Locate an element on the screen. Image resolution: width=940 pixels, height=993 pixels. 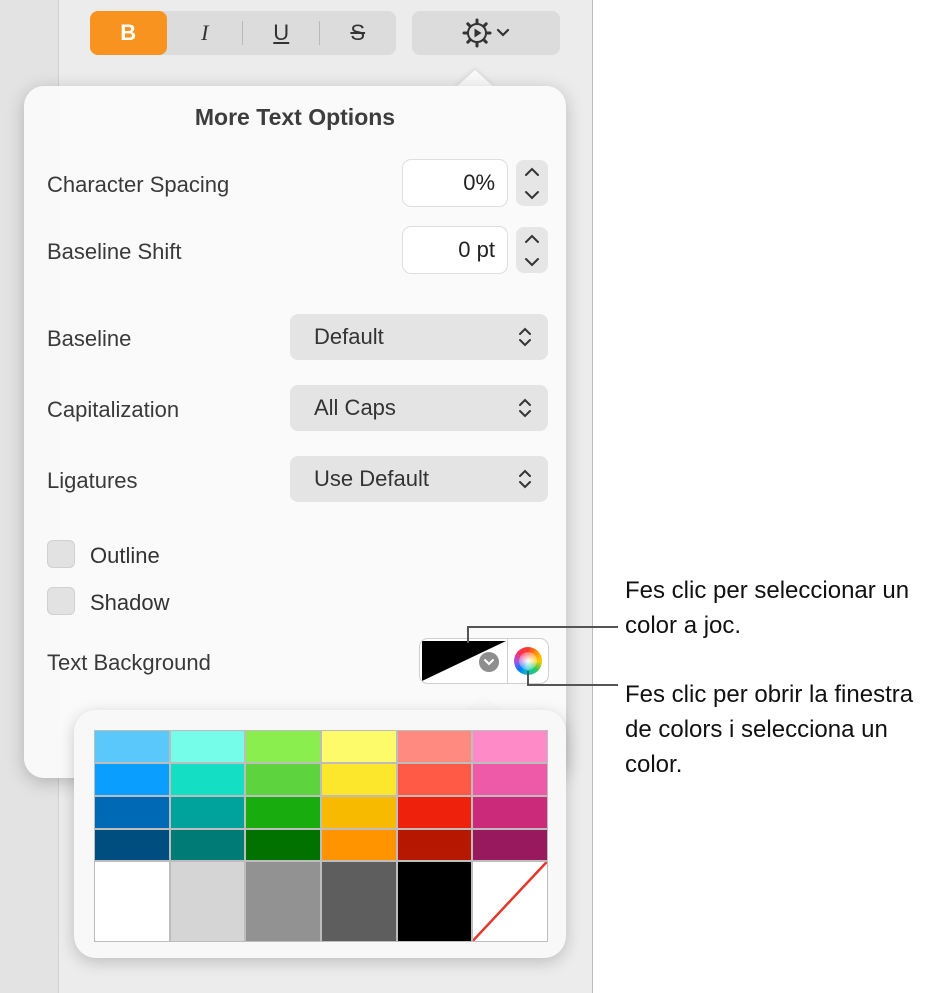
character-spacing-field: 0% is located at coordinates (455, 183).